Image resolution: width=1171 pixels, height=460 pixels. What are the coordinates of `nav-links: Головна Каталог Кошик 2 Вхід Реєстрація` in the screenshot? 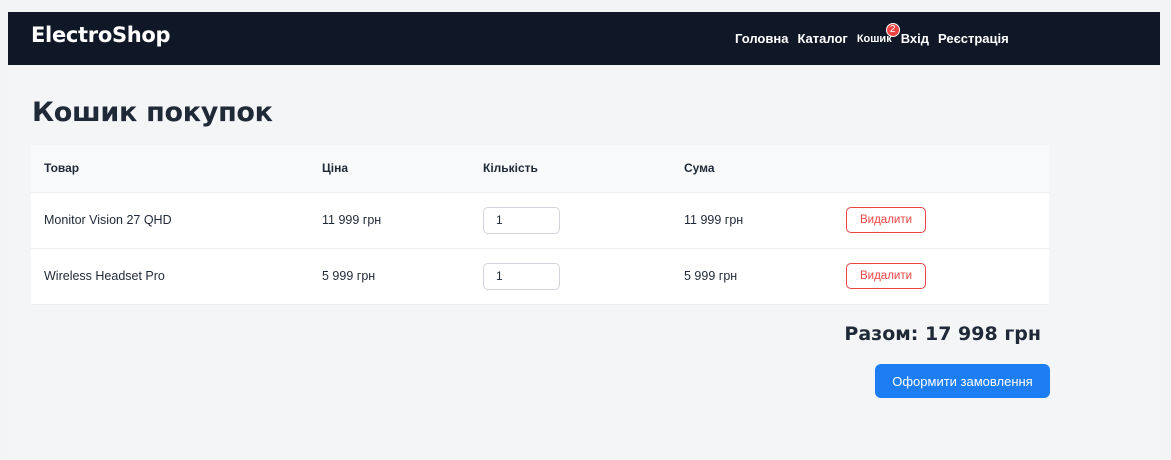 It's located at (872, 38).